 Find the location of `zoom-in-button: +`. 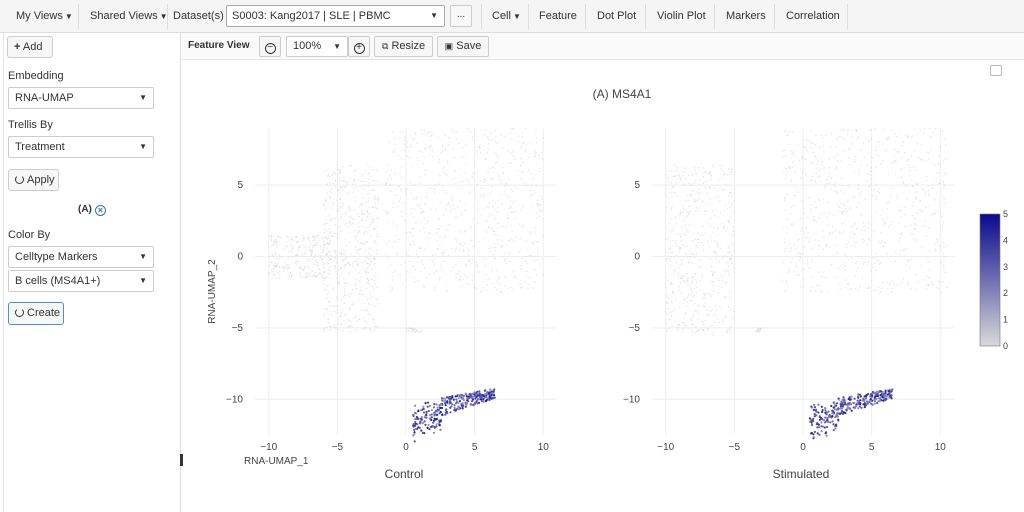

zoom-in-button: + is located at coordinates (359, 46).